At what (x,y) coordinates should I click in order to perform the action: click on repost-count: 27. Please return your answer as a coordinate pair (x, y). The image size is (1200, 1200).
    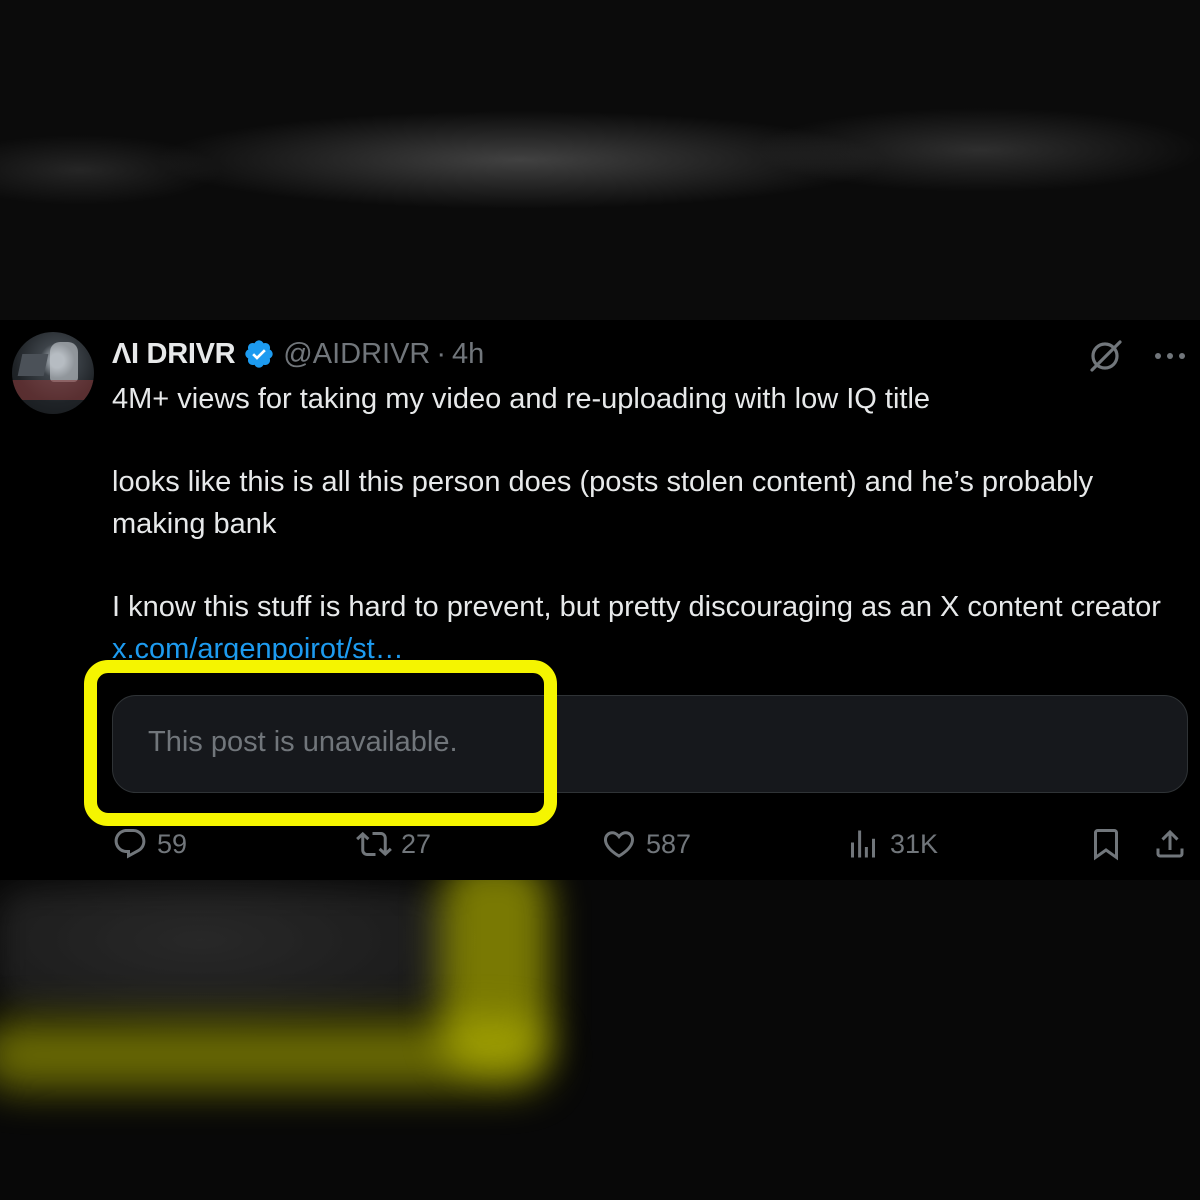
    Looking at the image, I should click on (416, 843).